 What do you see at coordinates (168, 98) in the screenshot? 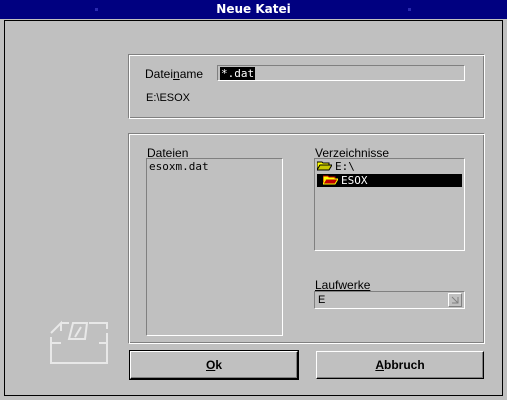
I see `current-path: E:\ESOX` at bounding box center [168, 98].